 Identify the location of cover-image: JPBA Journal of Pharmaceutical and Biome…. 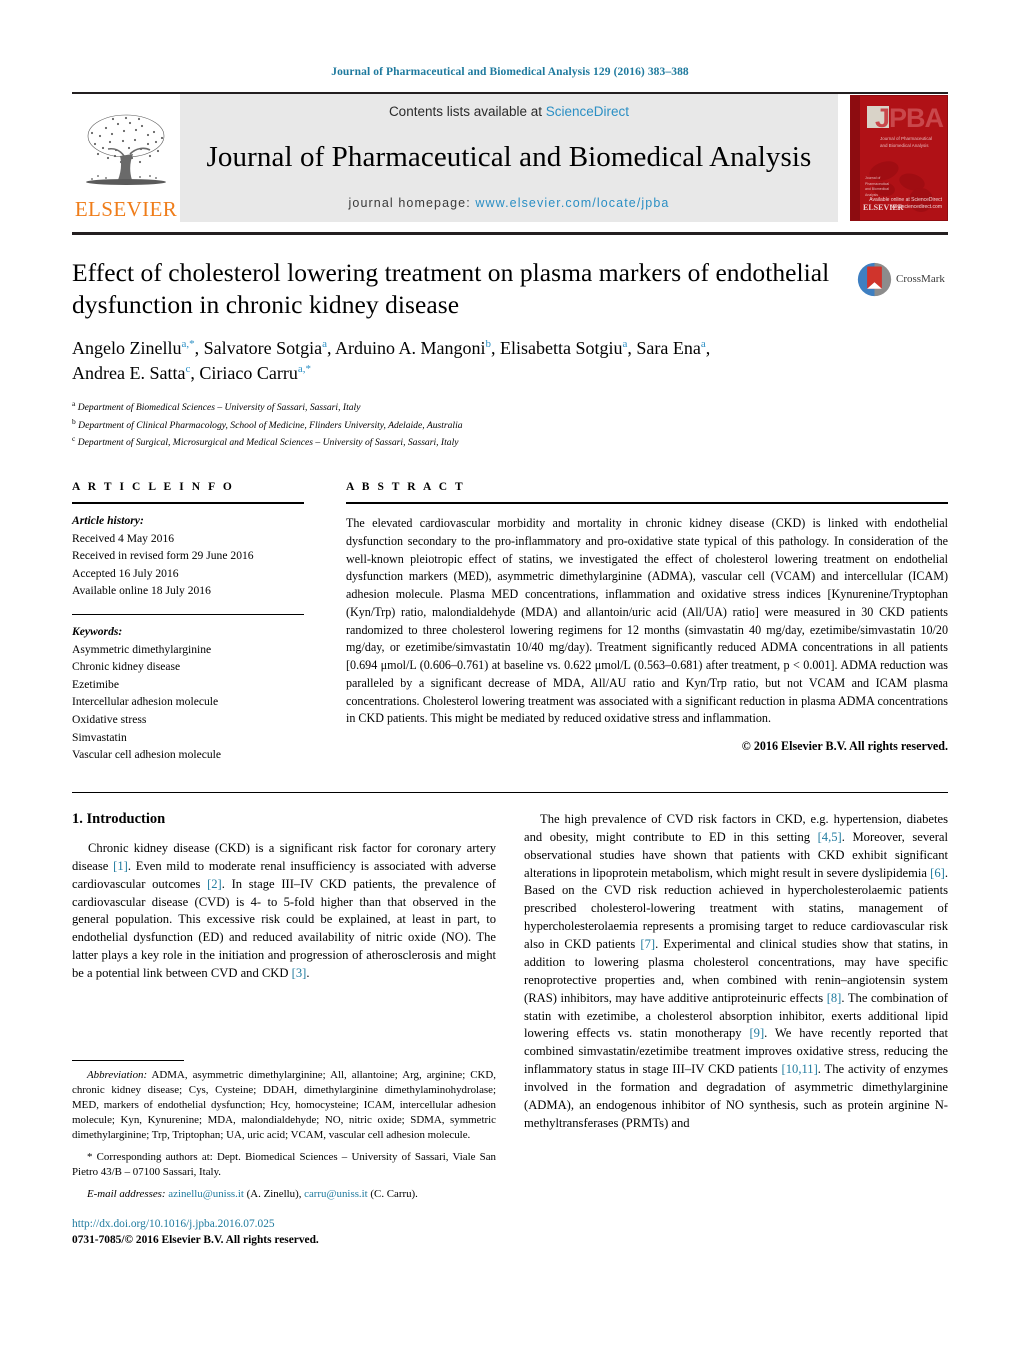
(899, 158).